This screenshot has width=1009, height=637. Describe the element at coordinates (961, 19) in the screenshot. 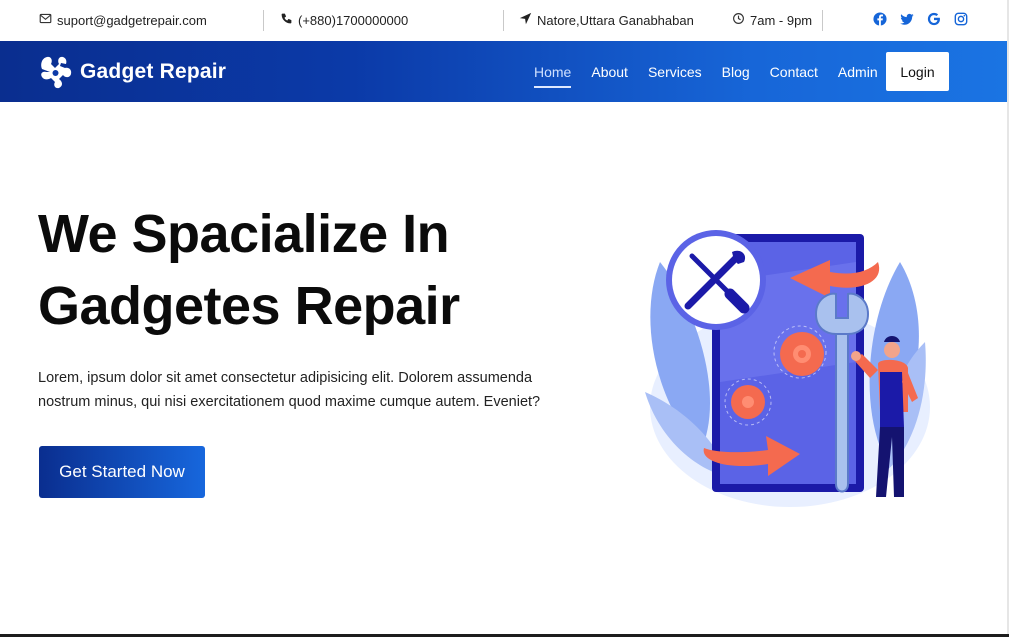

I see `instagram-icon` at that location.